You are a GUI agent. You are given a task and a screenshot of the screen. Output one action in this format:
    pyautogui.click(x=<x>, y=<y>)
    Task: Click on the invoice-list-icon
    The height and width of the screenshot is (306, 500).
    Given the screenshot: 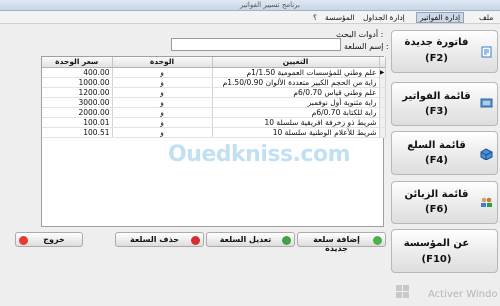 What is the action you would take?
    pyautogui.click(x=486, y=103)
    